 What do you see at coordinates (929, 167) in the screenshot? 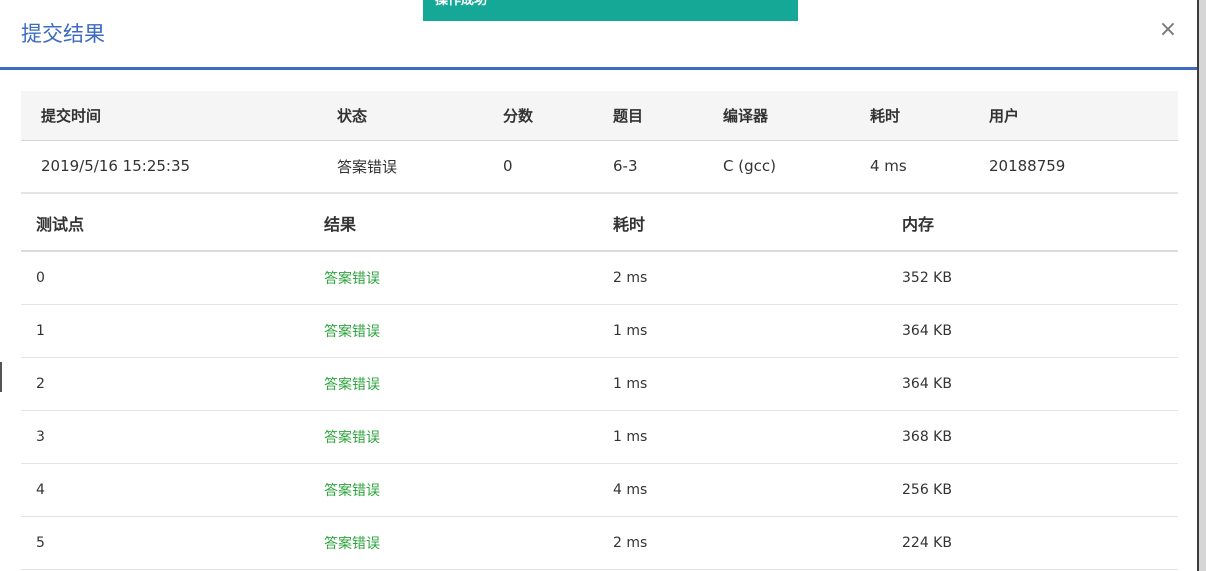
I see `elapsed-value: 4 ms` at bounding box center [929, 167].